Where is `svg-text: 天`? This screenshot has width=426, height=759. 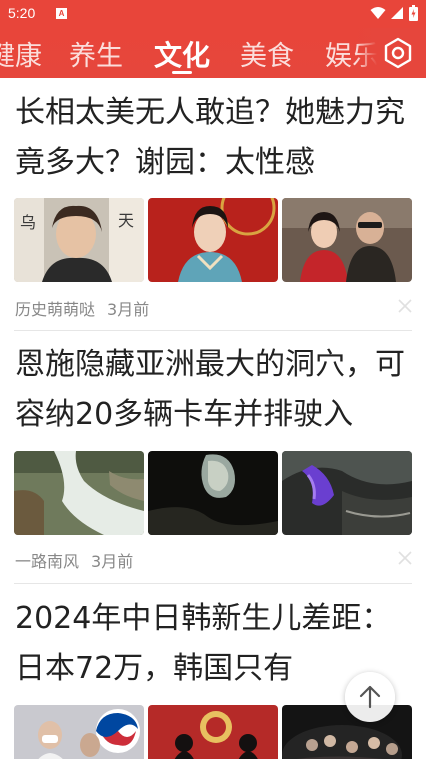 svg-text: 天 is located at coordinates (126, 220).